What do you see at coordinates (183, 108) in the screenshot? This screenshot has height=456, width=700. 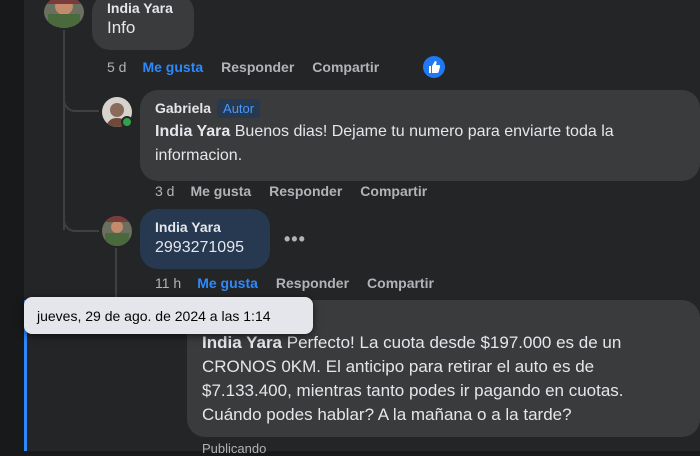 I see `comment-author: Gabriela` at bounding box center [183, 108].